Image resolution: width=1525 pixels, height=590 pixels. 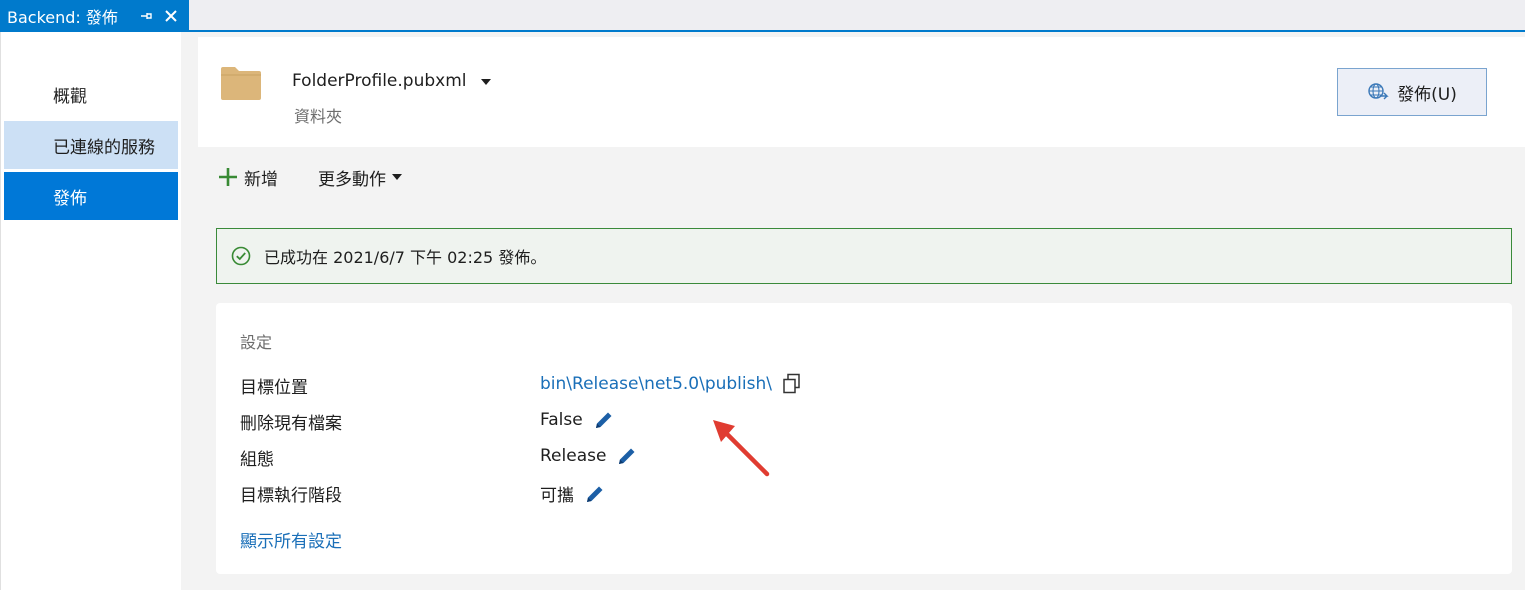 What do you see at coordinates (318, 116) in the screenshot?
I see `profile-type: 資料夾` at bounding box center [318, 116].